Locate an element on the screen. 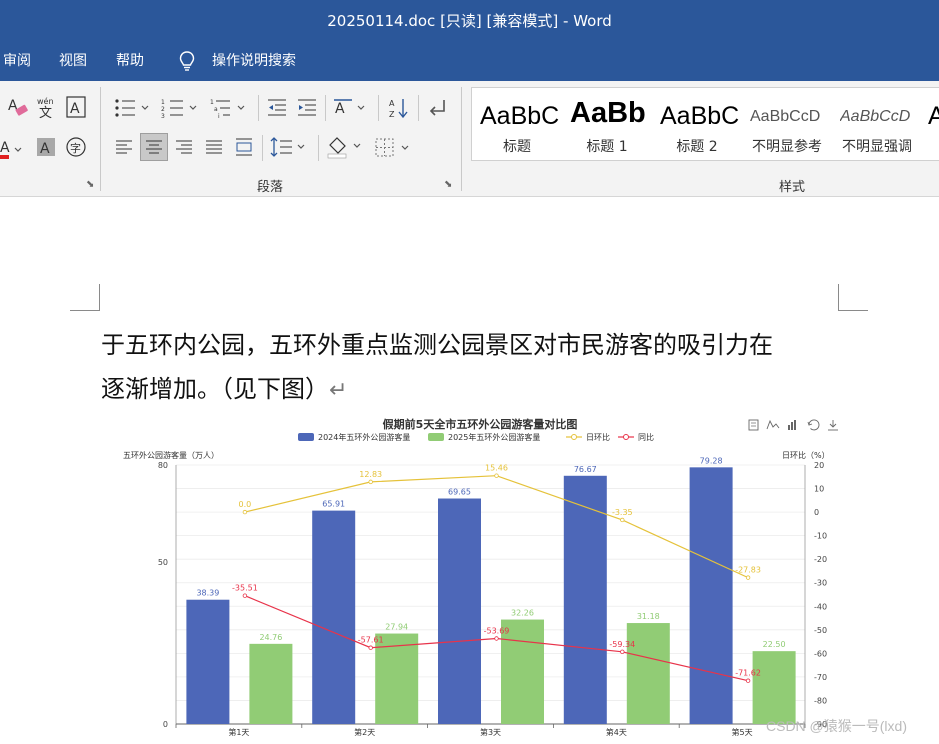  style-name: 不明显参考 is located at coordinates (787, 147).